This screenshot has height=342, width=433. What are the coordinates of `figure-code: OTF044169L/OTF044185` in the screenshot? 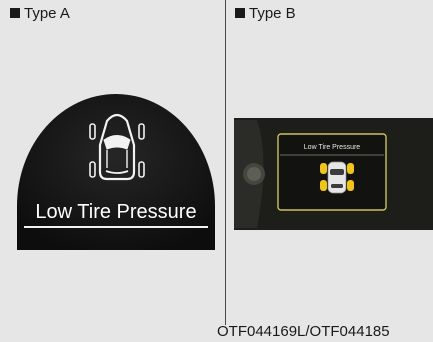 It's located at (303, 331).